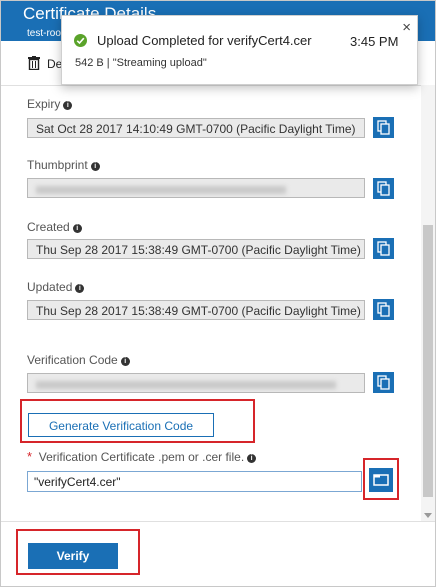 This screenshot has width=436, height=587. Describe the element at coordinates (44, 104) in the screenshot. I see `expiry-label-text: Expiry` at that location.